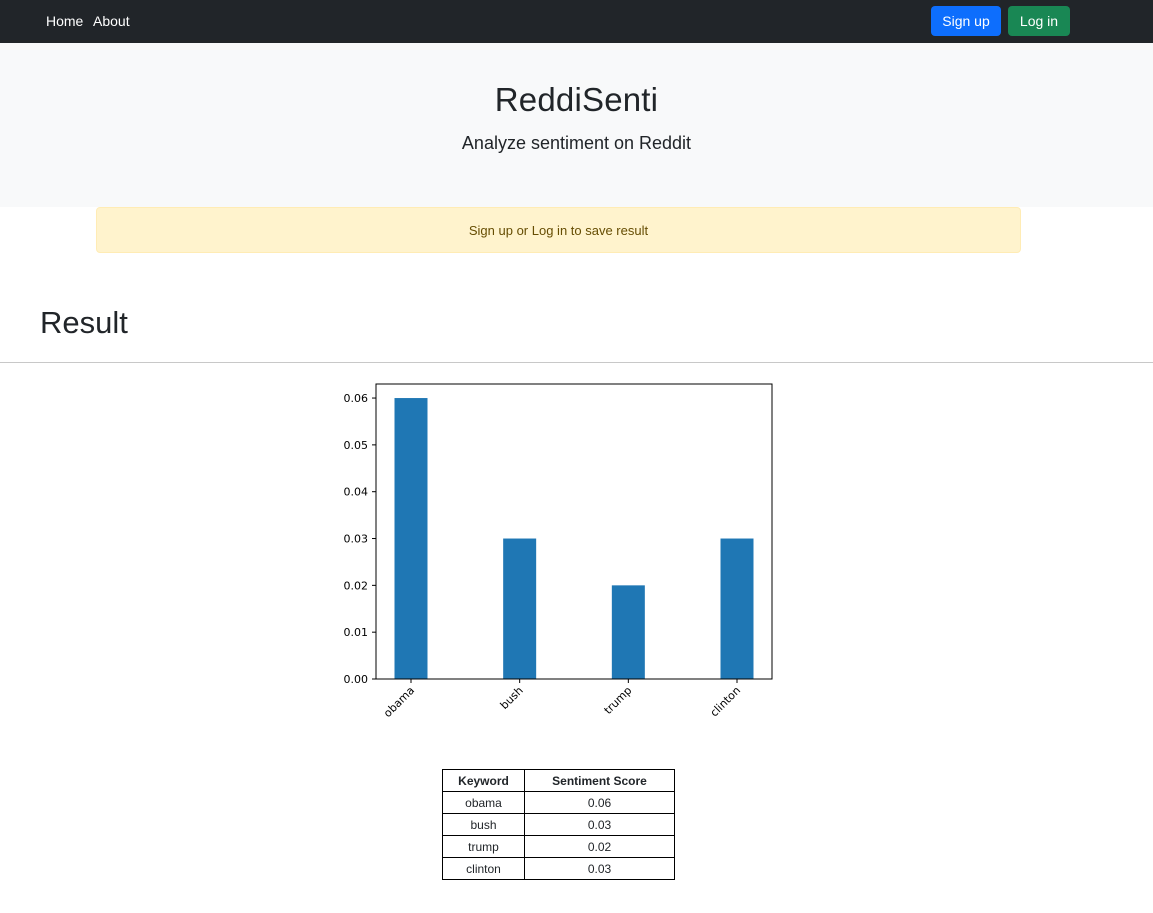 The height and width of the screenshot is (913, 1153). I want to click on bar-clinton, so click(737, 608).